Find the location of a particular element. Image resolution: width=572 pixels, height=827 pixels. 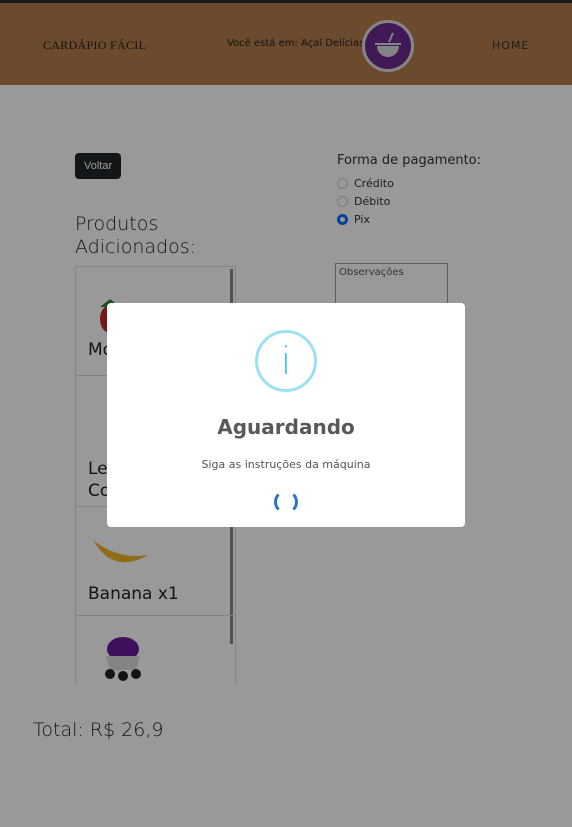

info-icon: i is located at coordinates (286, 361).